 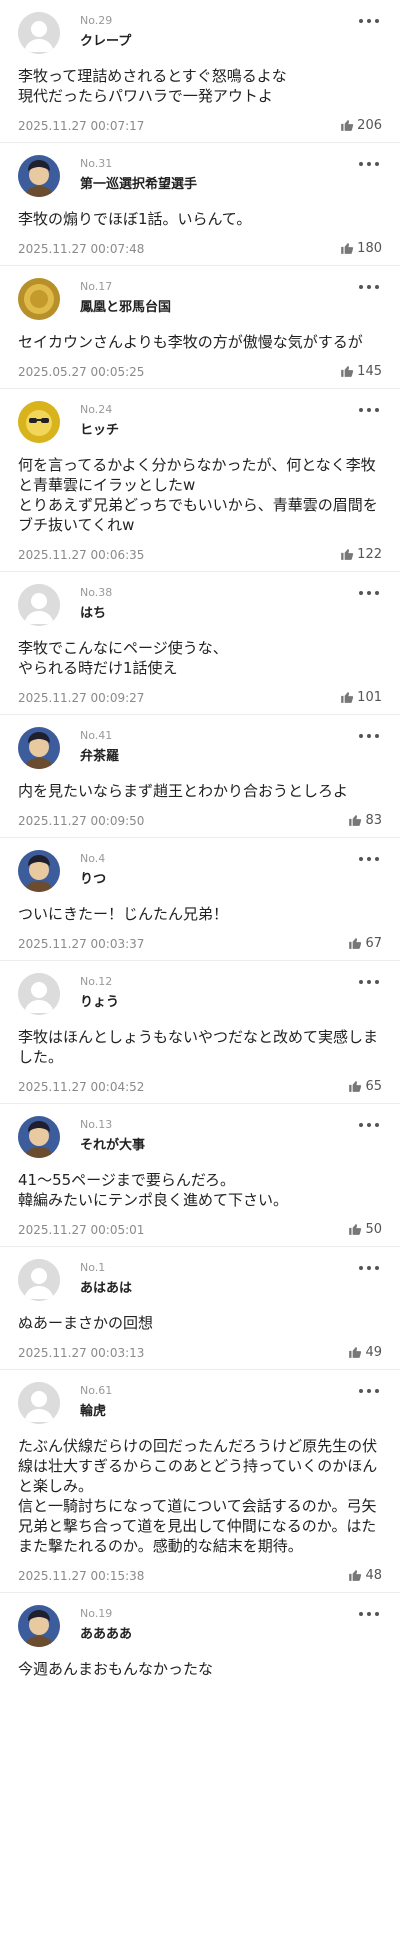 What do you see at coordinates (152, 86) in the screenshot?
I see `comment-text: 李牧って理詰めされるとすぐ怒鳴るよな 現代だったらパワハラで一発アウトよ` at bounding box center [152, 86].